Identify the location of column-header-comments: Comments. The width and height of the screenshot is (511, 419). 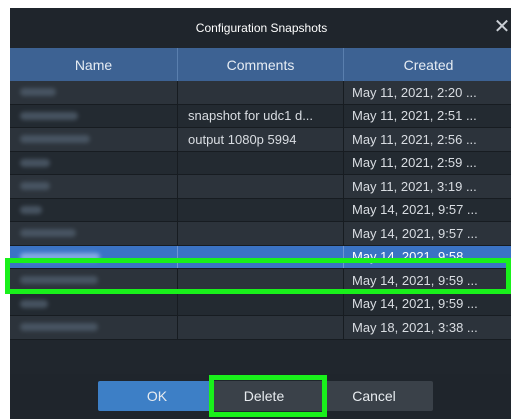
(261, 64).